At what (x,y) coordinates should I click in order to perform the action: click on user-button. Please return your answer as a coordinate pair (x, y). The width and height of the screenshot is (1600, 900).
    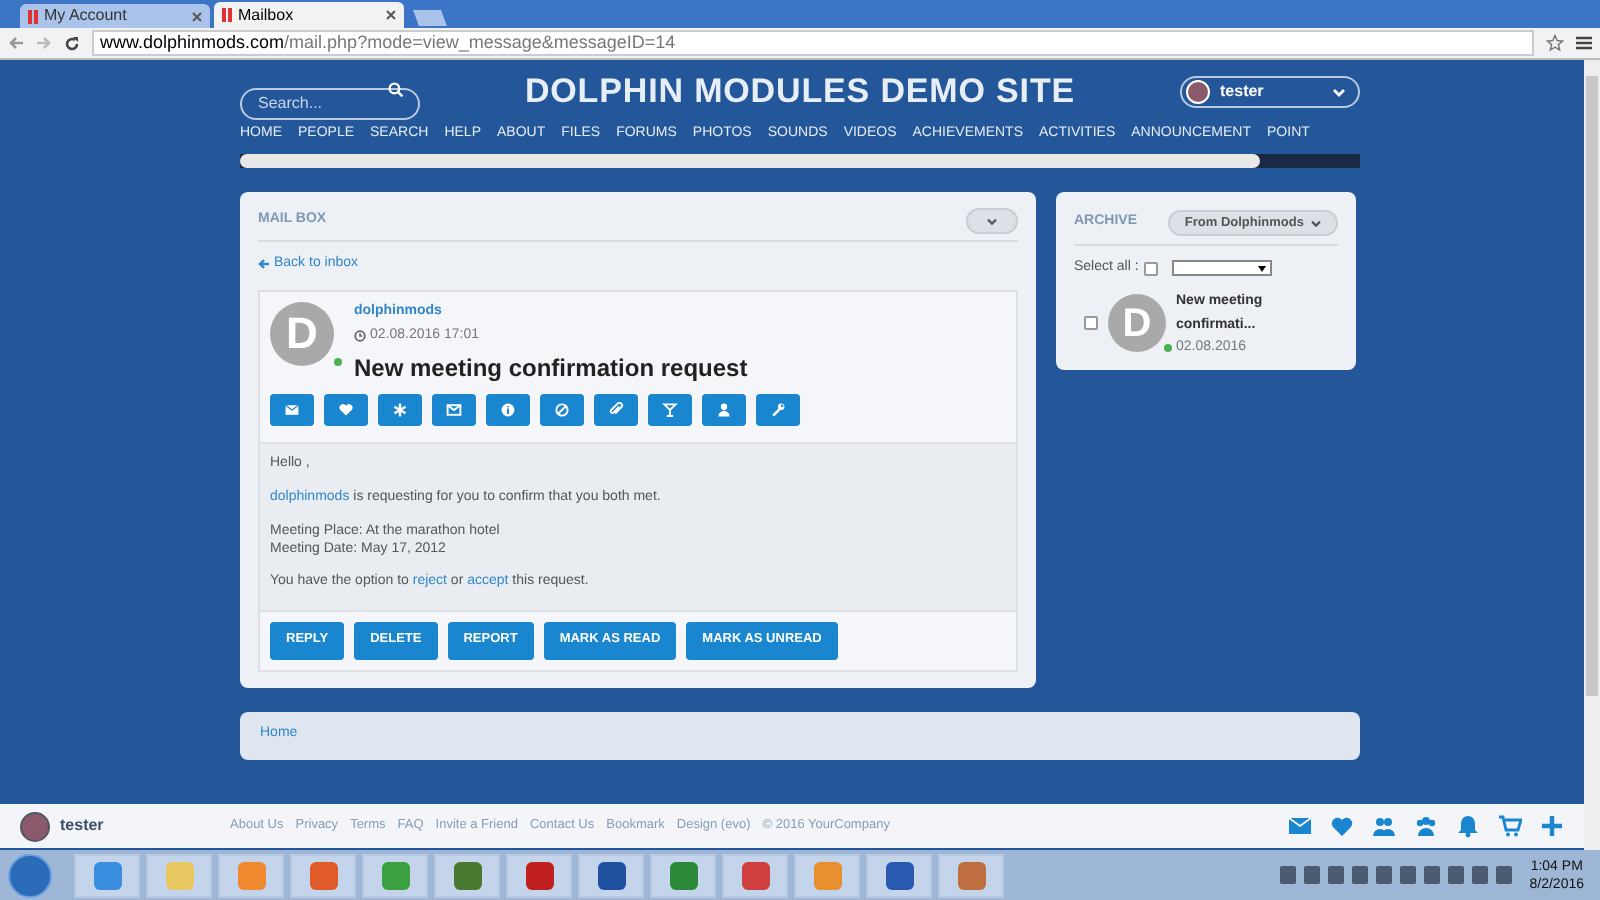
    Looking at the image, I should click on (724, 409).